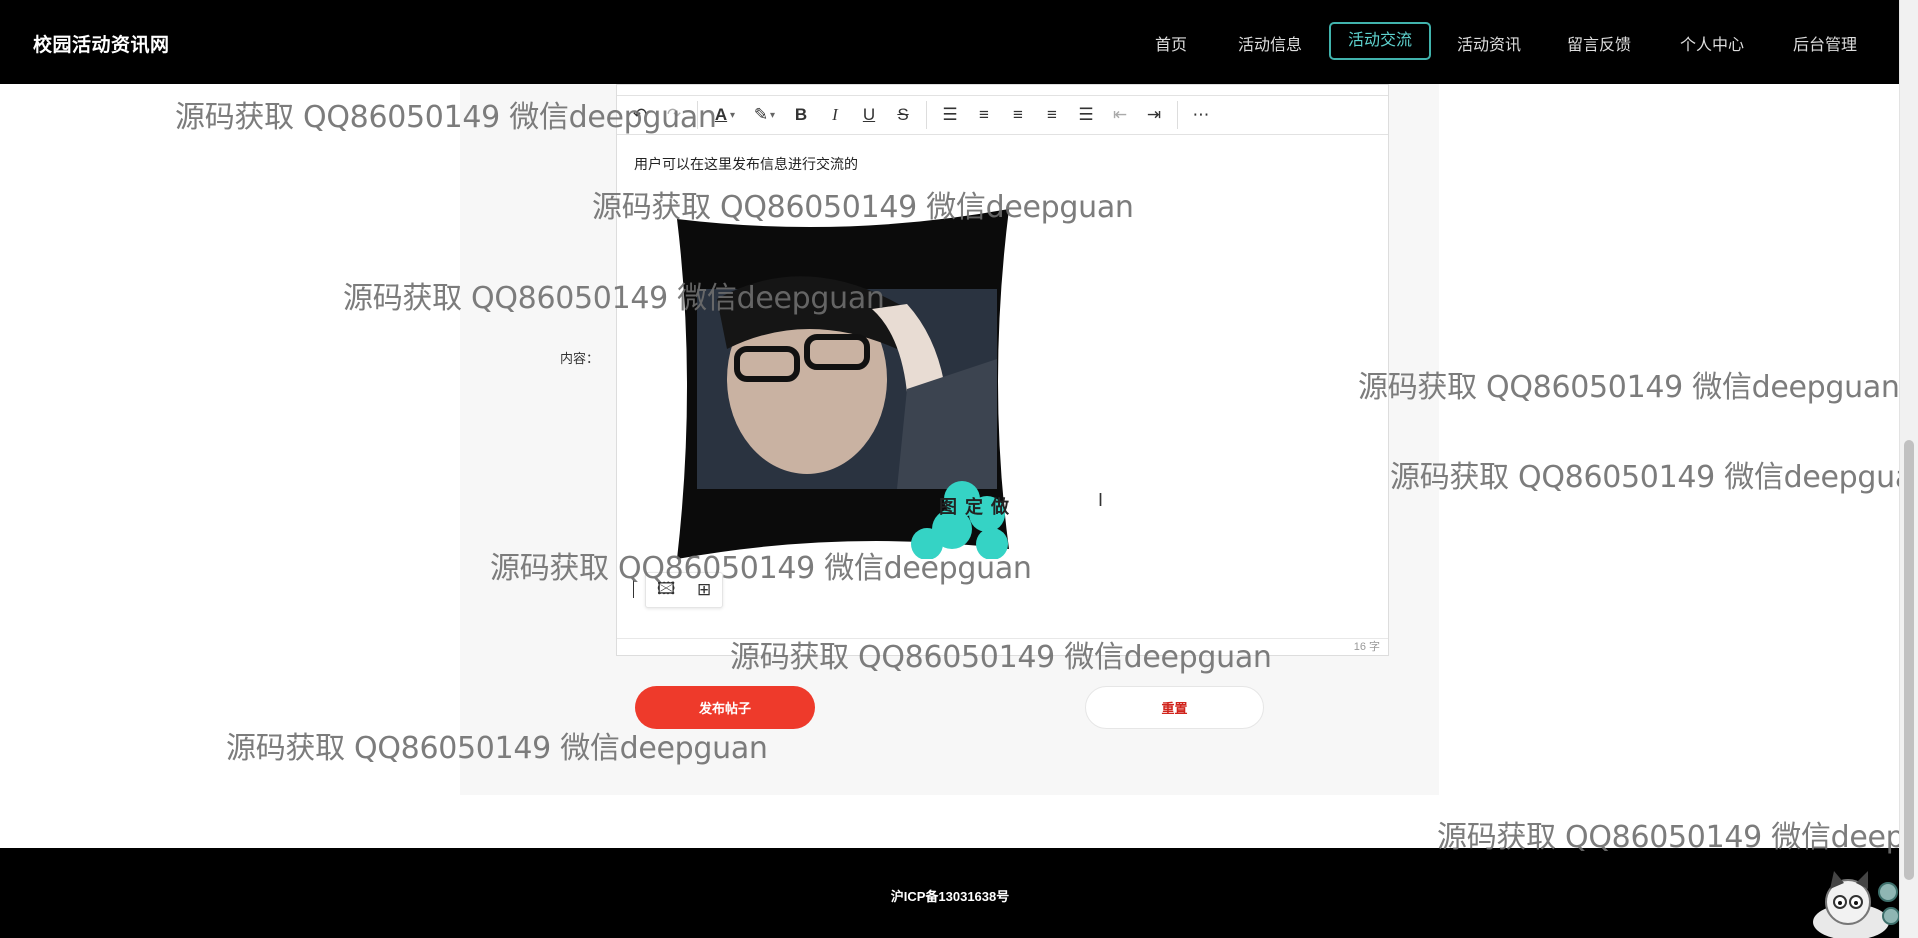  What do you see at coordinates (1052, 115) in the screenshot?
I see `align-right-icon: ≡` at bounding box center [1052, 115].